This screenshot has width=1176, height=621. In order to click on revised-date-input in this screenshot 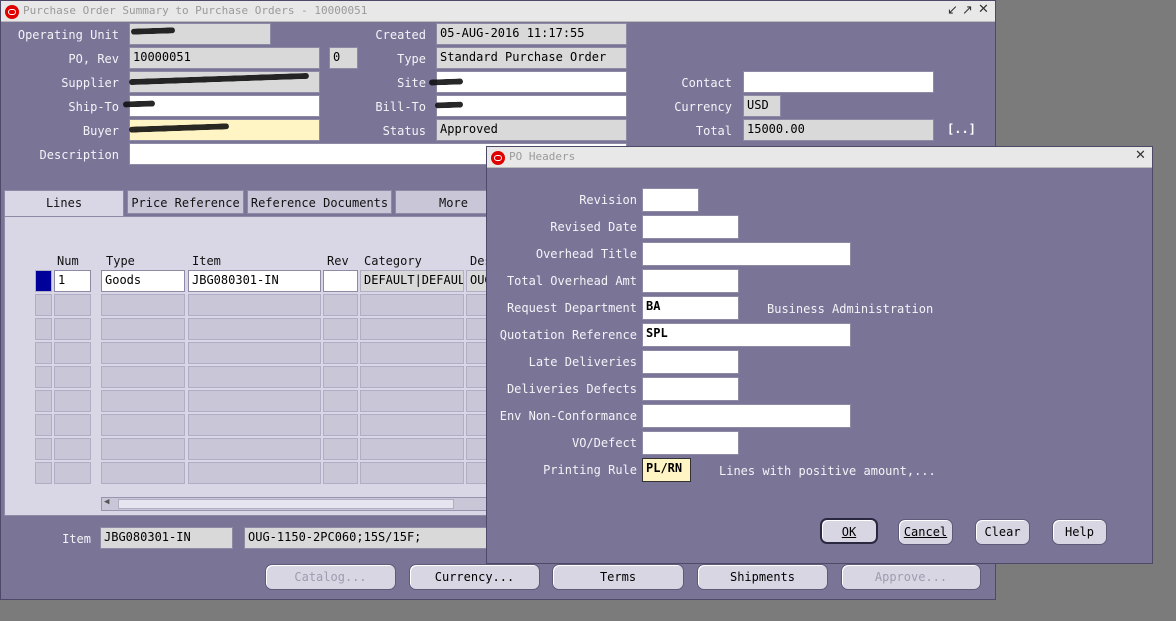, I will do `click(690, 227)`.